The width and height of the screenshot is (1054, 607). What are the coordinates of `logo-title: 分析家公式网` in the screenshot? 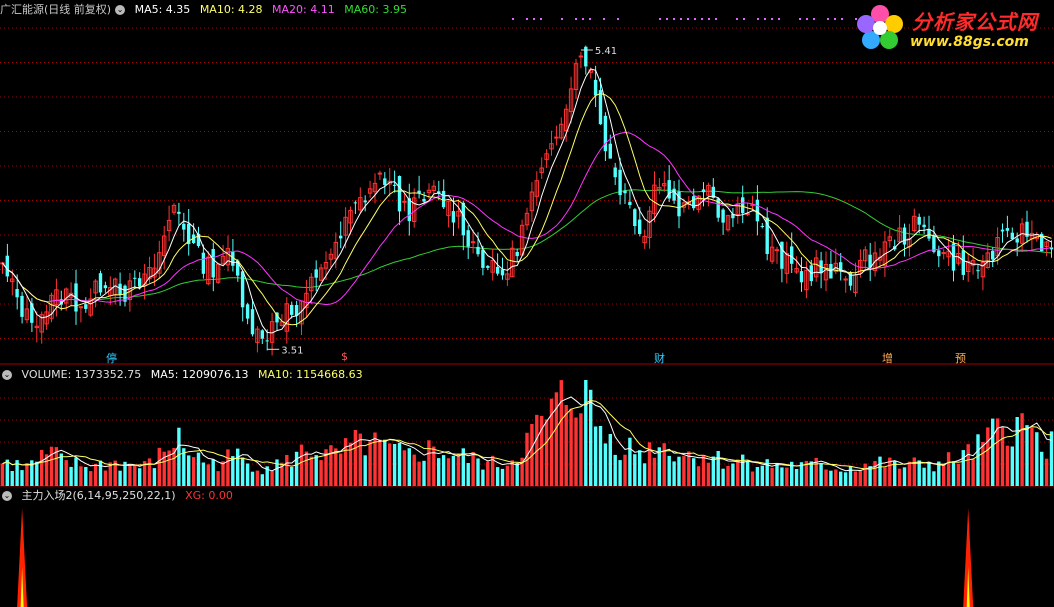 It's located at (975, 22).